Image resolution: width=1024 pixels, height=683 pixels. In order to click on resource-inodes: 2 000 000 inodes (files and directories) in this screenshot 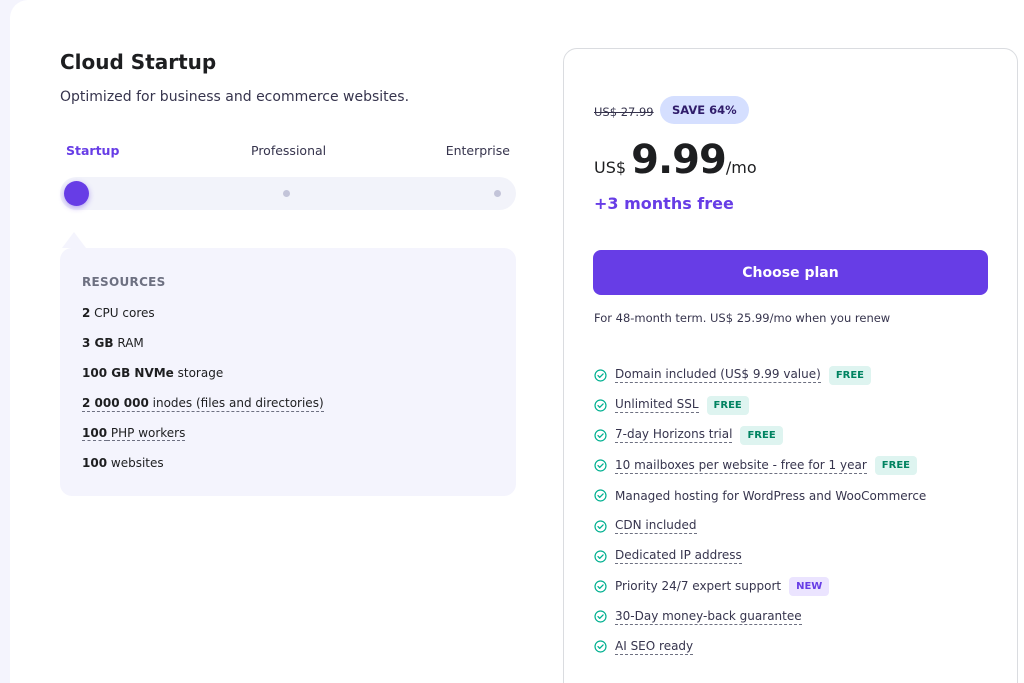, I will do `click(203, 404)`.